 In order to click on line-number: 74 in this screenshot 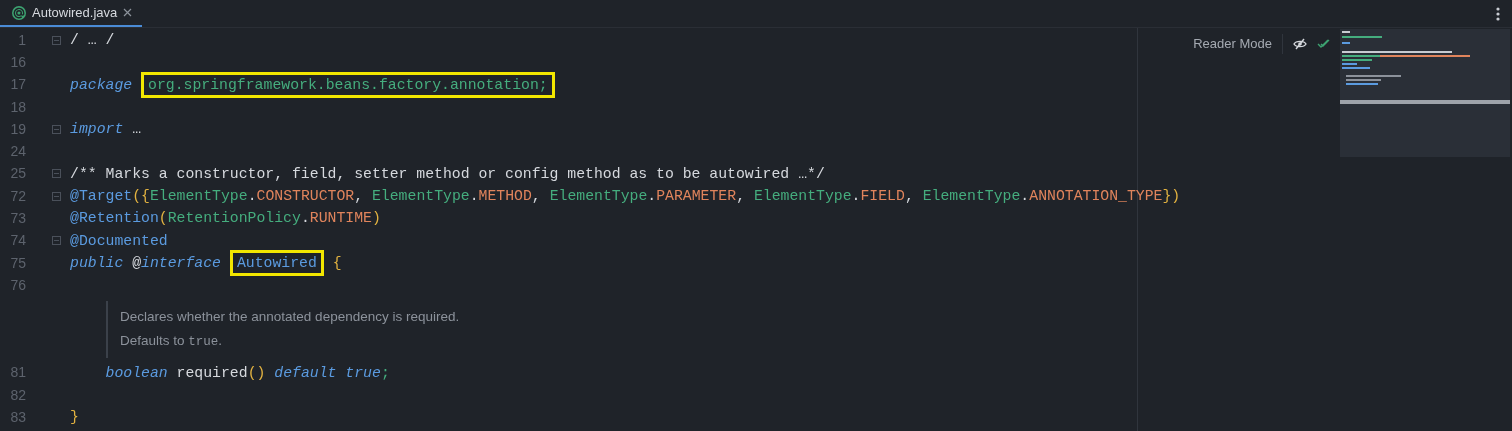, I will do `click(17, 241)`.